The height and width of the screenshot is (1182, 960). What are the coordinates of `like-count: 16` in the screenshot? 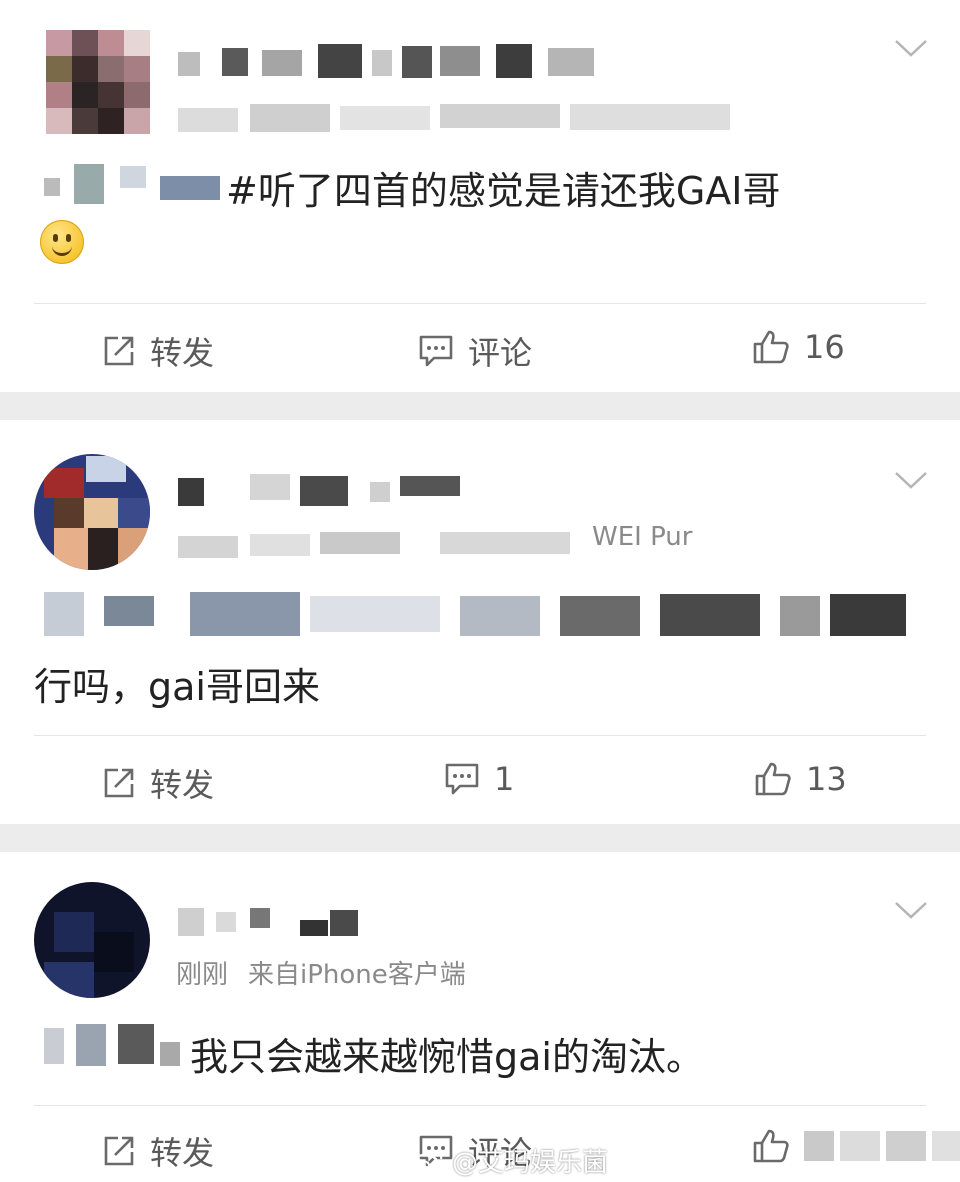 It's located at (824, 347).